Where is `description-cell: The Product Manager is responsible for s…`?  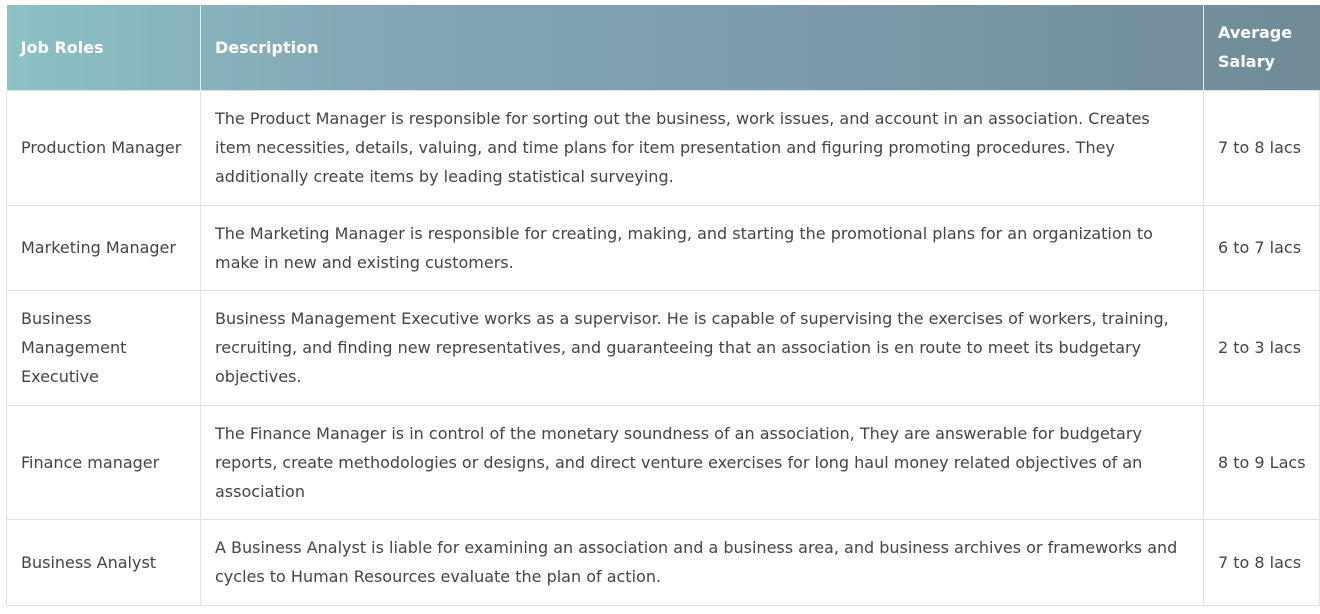
description-cell: The Product Manager is responsible for s… is located at coordinates (702, 147).